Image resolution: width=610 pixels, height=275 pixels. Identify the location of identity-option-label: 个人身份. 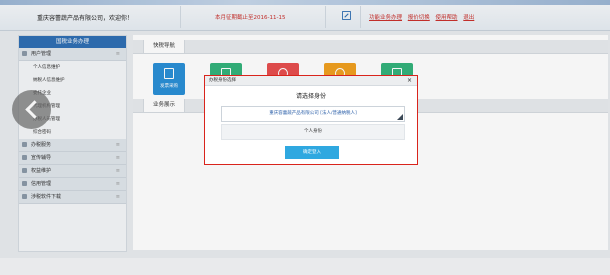
(313, 131).